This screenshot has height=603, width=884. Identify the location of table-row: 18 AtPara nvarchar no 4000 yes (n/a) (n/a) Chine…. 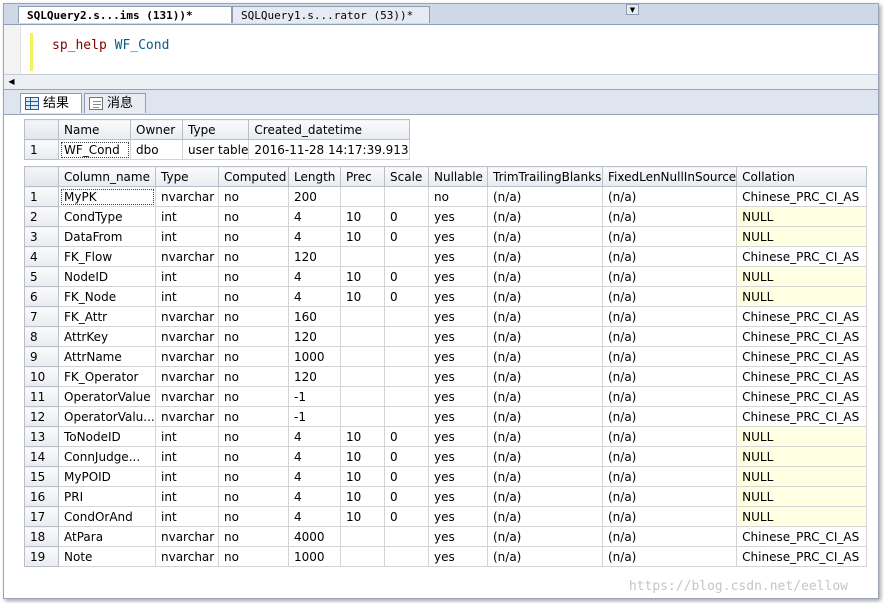
(446, 536).